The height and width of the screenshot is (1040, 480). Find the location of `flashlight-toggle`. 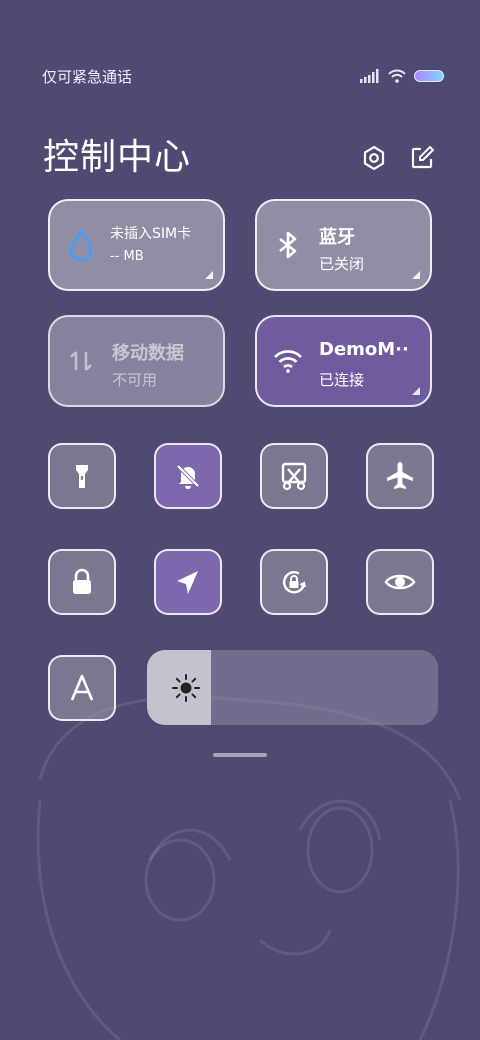

flashlight-toggle is located at coordinates (82, 476).